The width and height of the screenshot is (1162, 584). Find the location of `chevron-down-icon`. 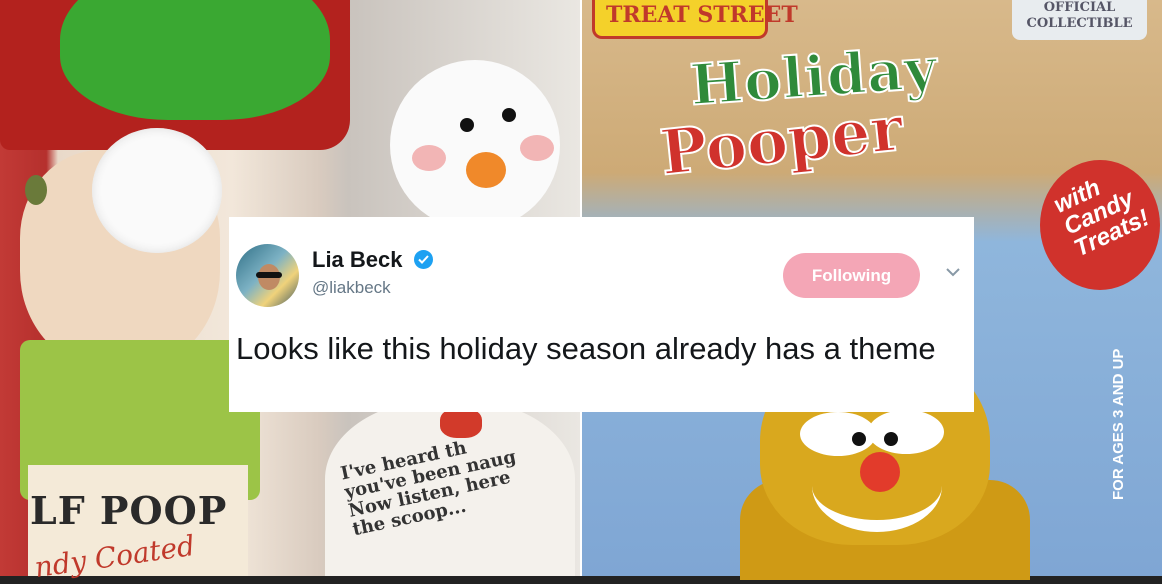

chevron-down-icon is located at coordinates (953, 272).